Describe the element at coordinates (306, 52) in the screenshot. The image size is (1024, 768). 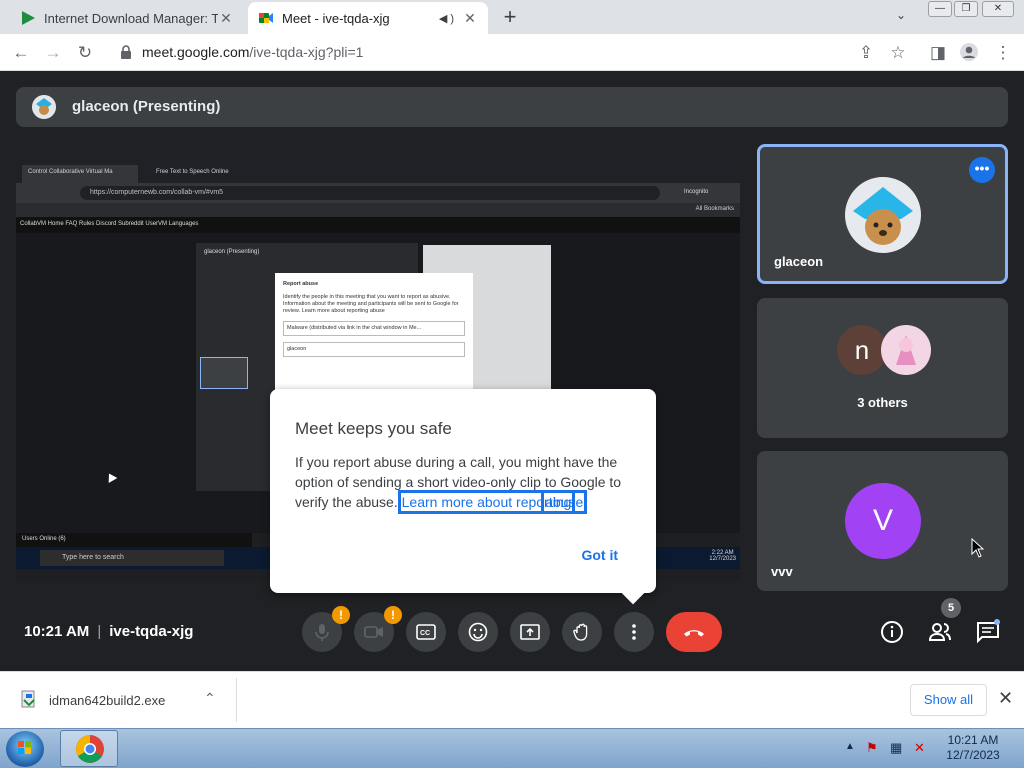
I see `url-path: /ive-tqda-xjg?pli=1` at that location.